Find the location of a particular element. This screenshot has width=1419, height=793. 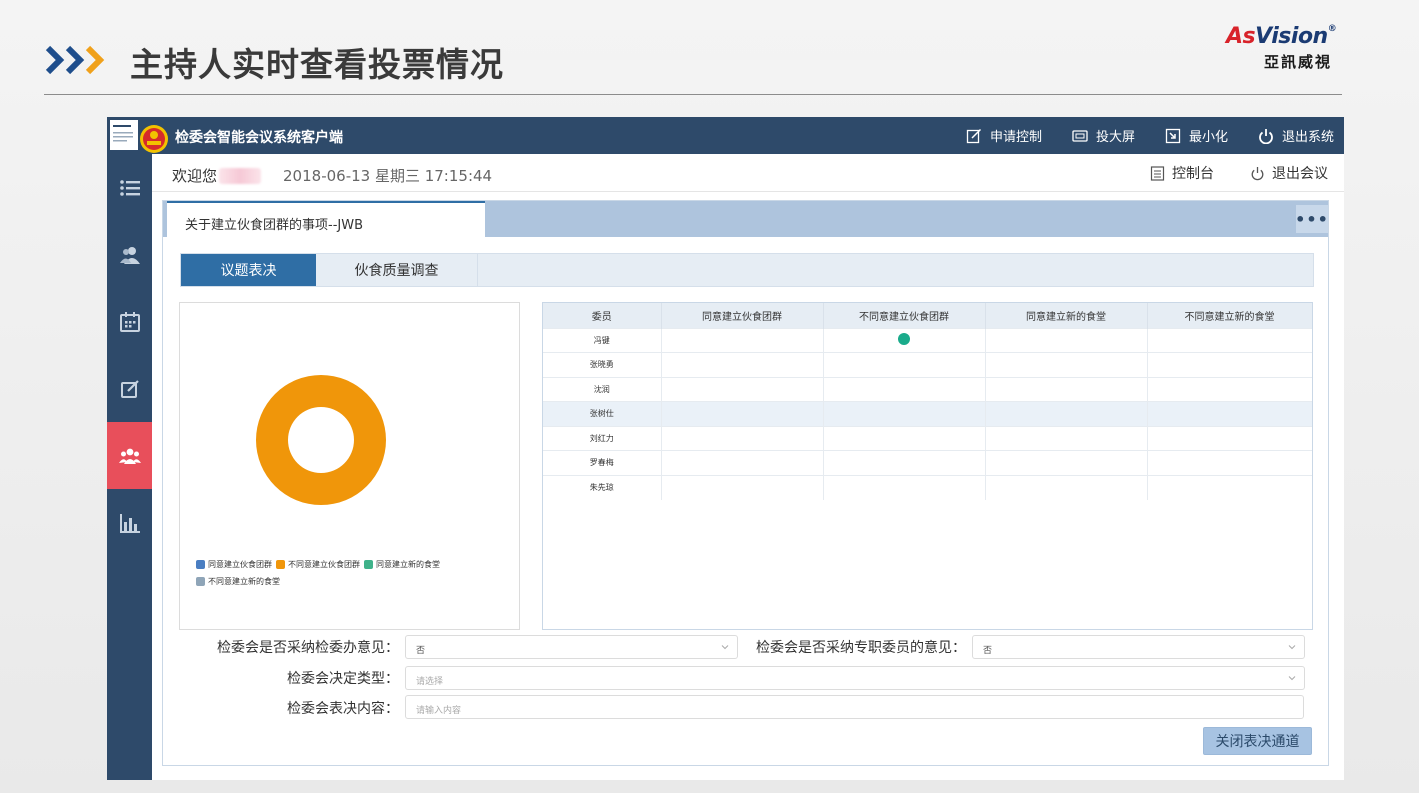

sidebar-item-menu is located at coordinates (129, 187).